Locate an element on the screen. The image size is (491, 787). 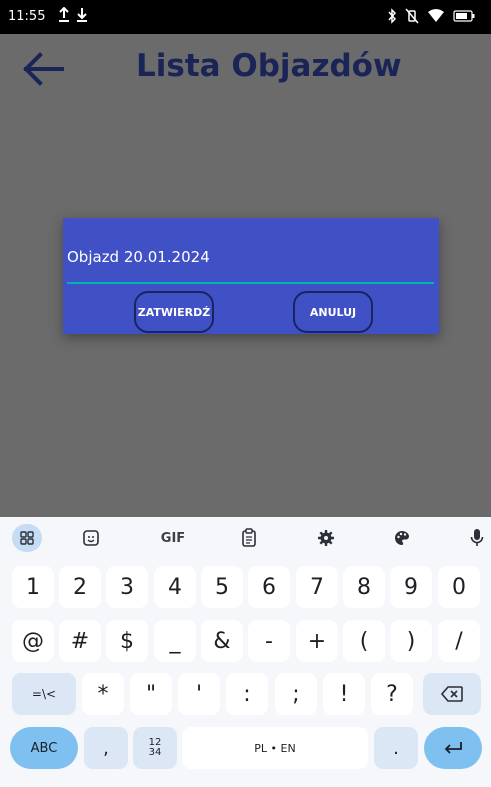
more-symbols-key: =\< is located at coordinates (44, 694).